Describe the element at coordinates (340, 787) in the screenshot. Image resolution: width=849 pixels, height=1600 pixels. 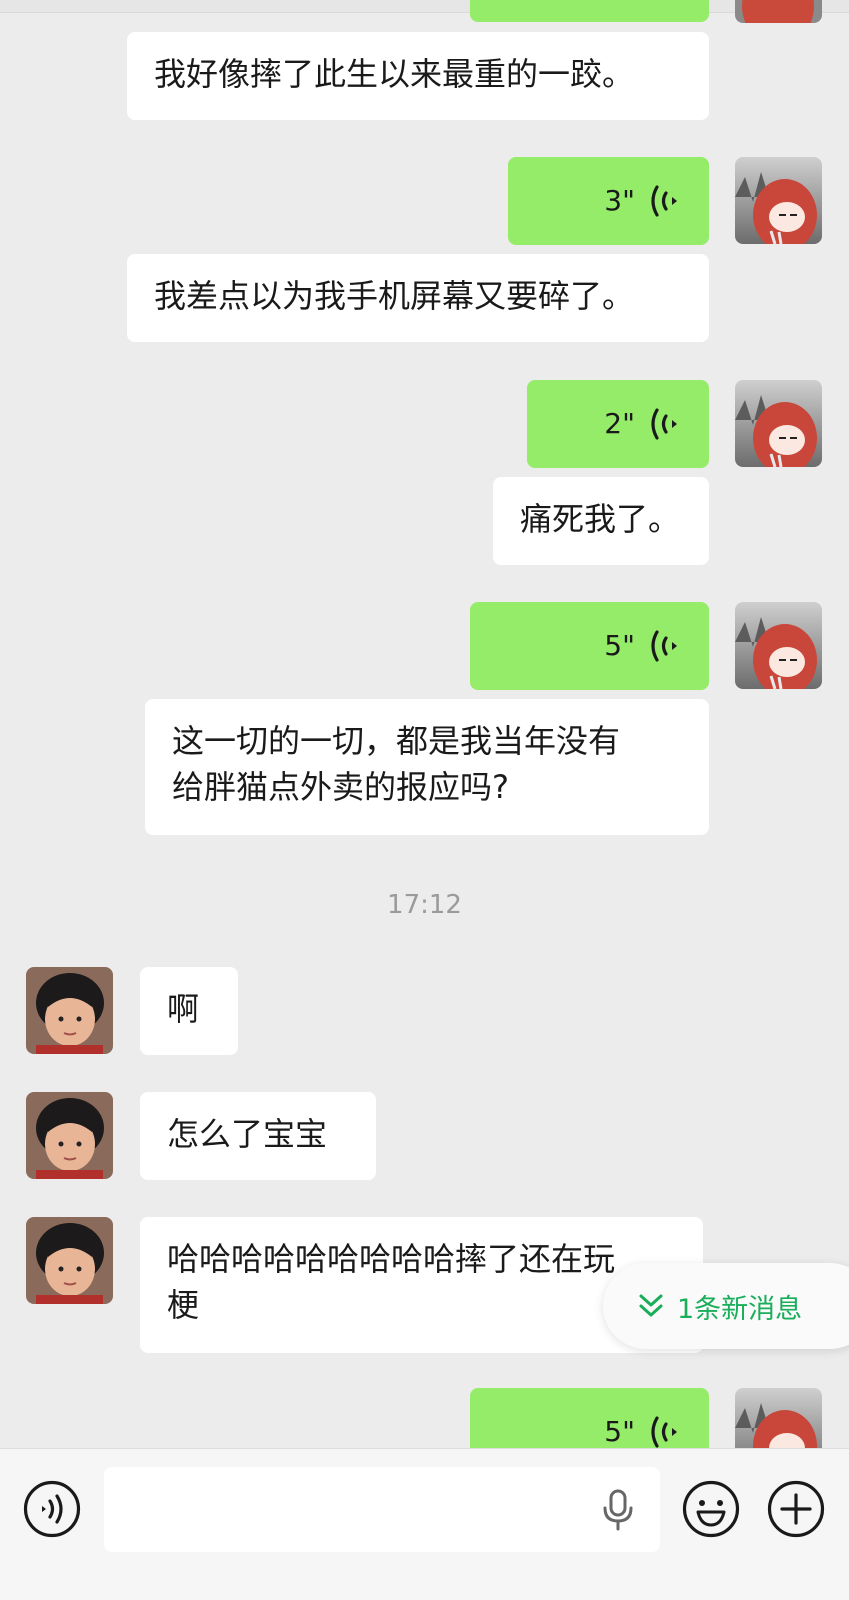
I see `message-line: 给胖猫点外卖的报应吗?` at that location.